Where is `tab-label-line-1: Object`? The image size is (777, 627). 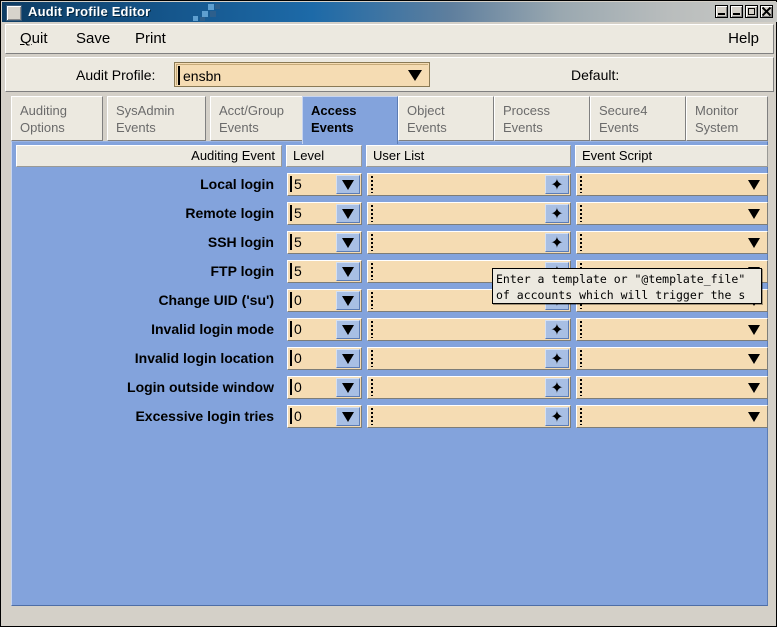 tab-label-line-1: Object is located at coordinates (426, 110).